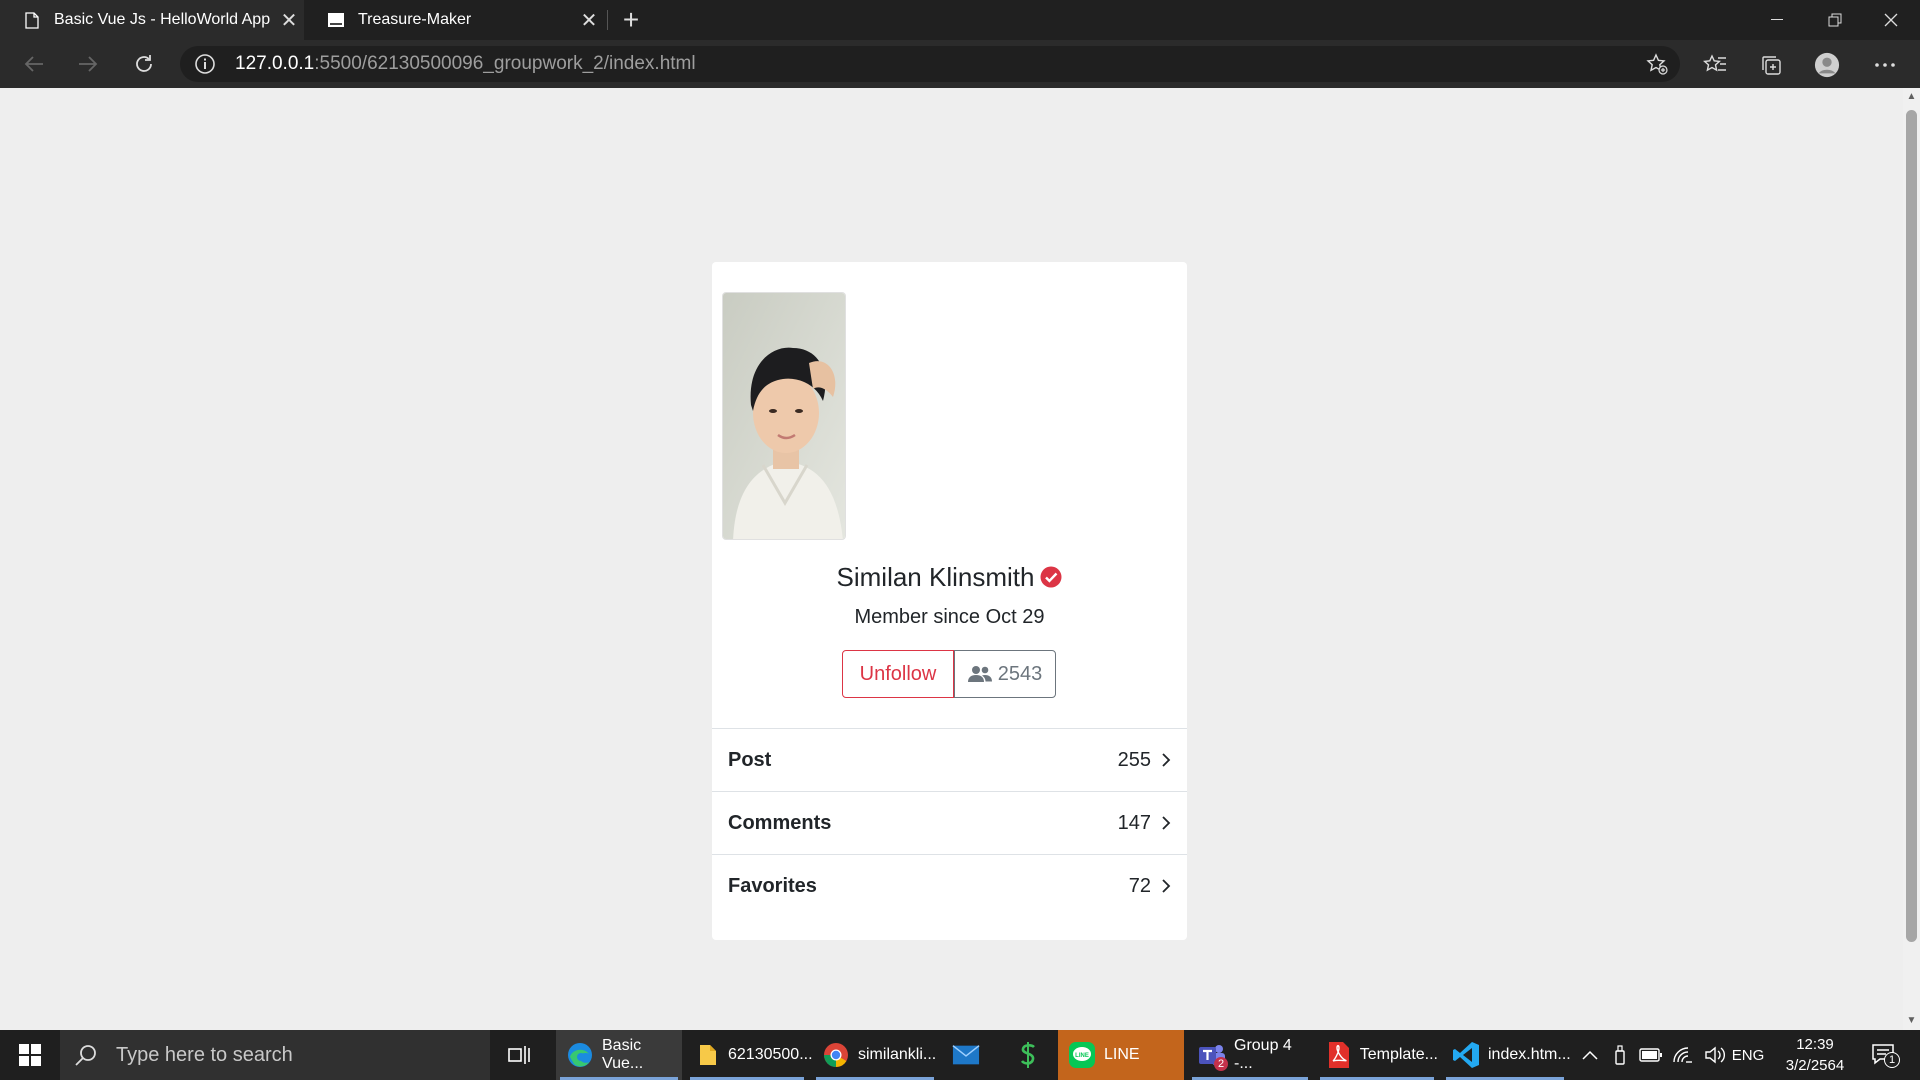 This screenshot has width=1920, height=1080. Describe the element at coordinates (631, 20) in the screenshot. I see `new-tab-icon: +` at that location.